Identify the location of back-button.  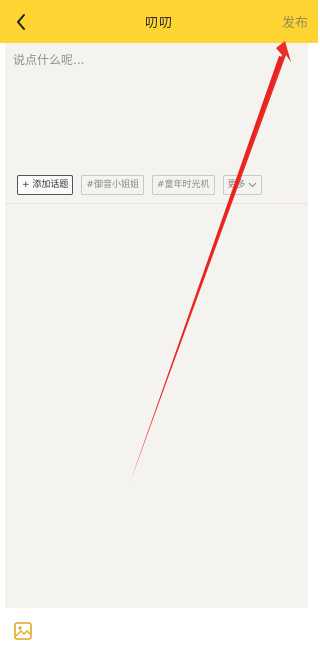
(21, 22).